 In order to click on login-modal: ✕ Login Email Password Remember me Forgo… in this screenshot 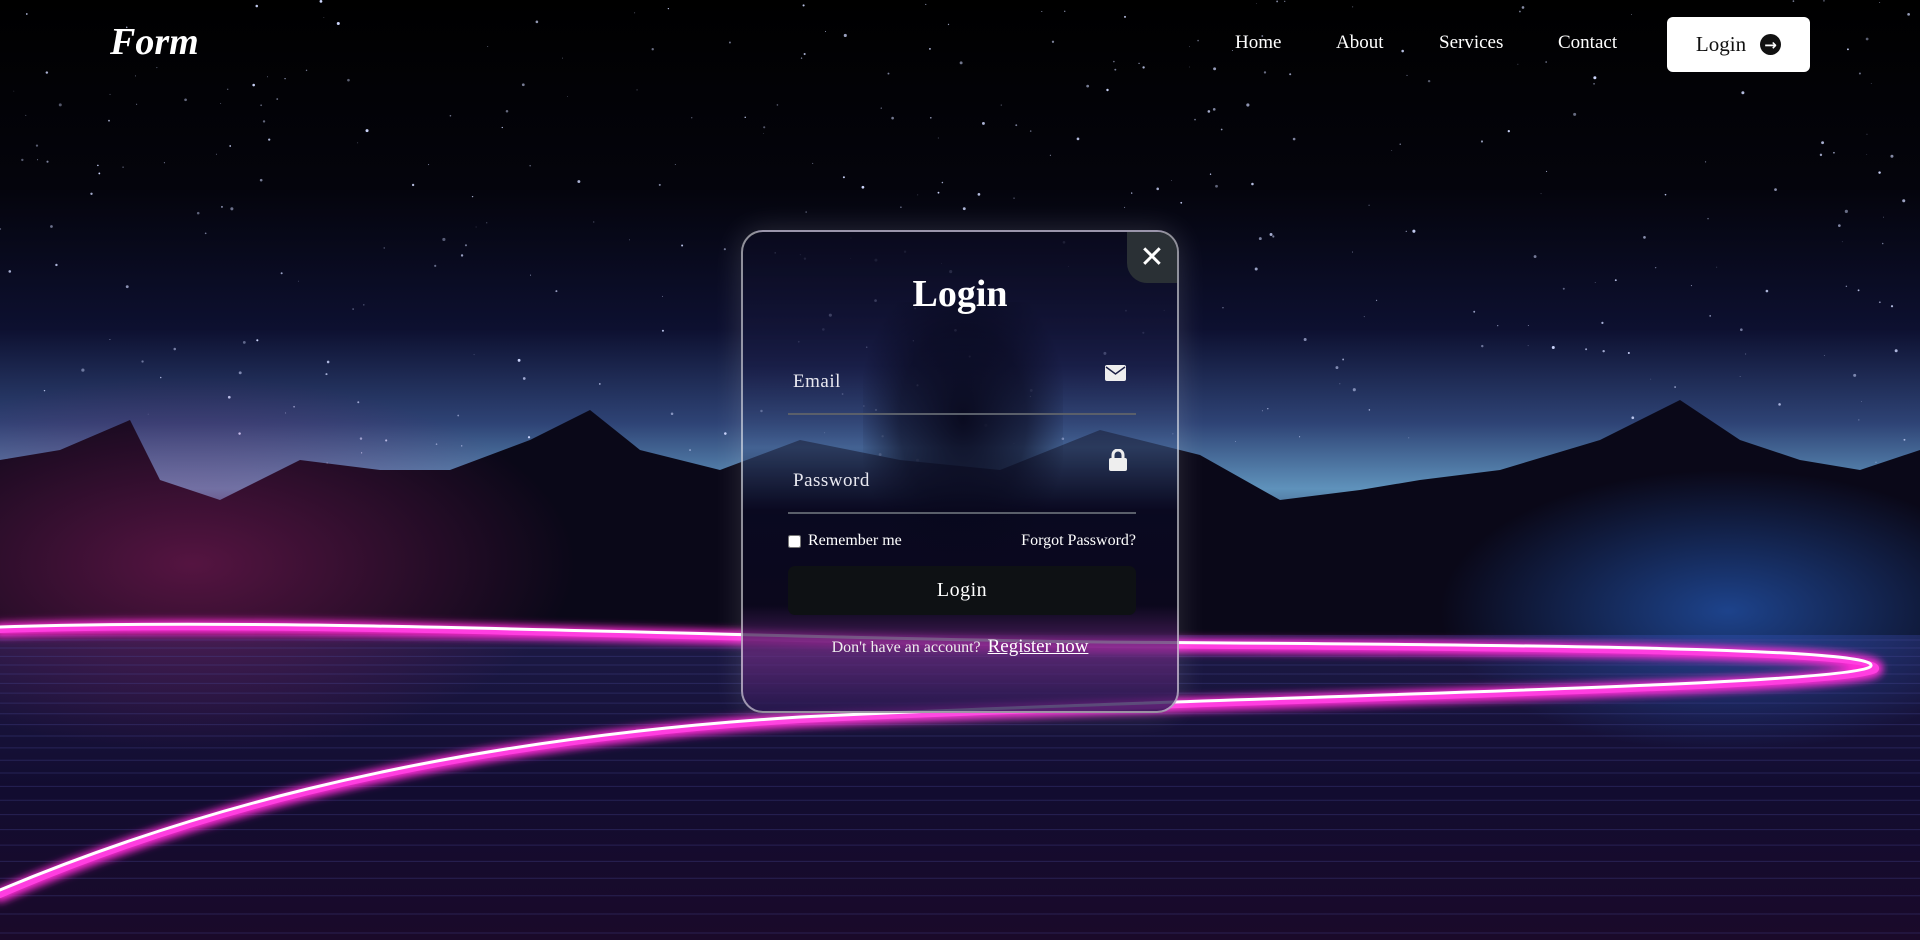, I will do `click(960, 471)`.